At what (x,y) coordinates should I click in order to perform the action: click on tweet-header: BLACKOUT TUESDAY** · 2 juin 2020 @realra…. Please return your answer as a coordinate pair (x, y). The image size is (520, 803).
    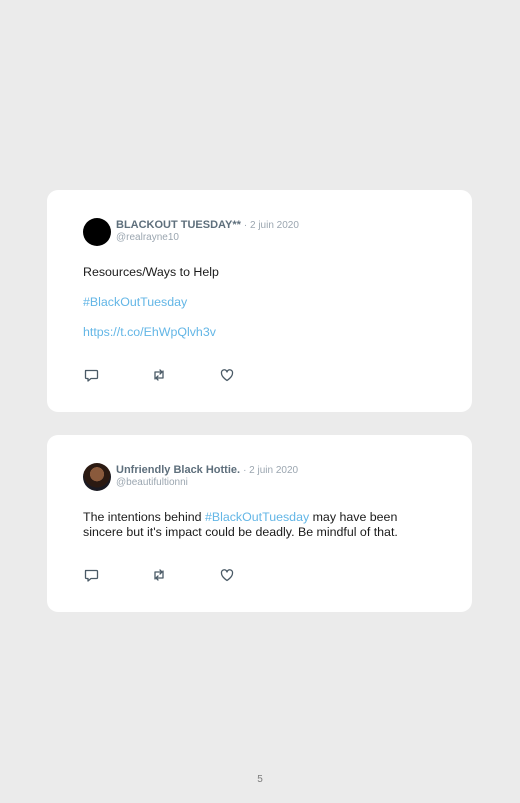
    Looking at the image, I should click on (191, 232).